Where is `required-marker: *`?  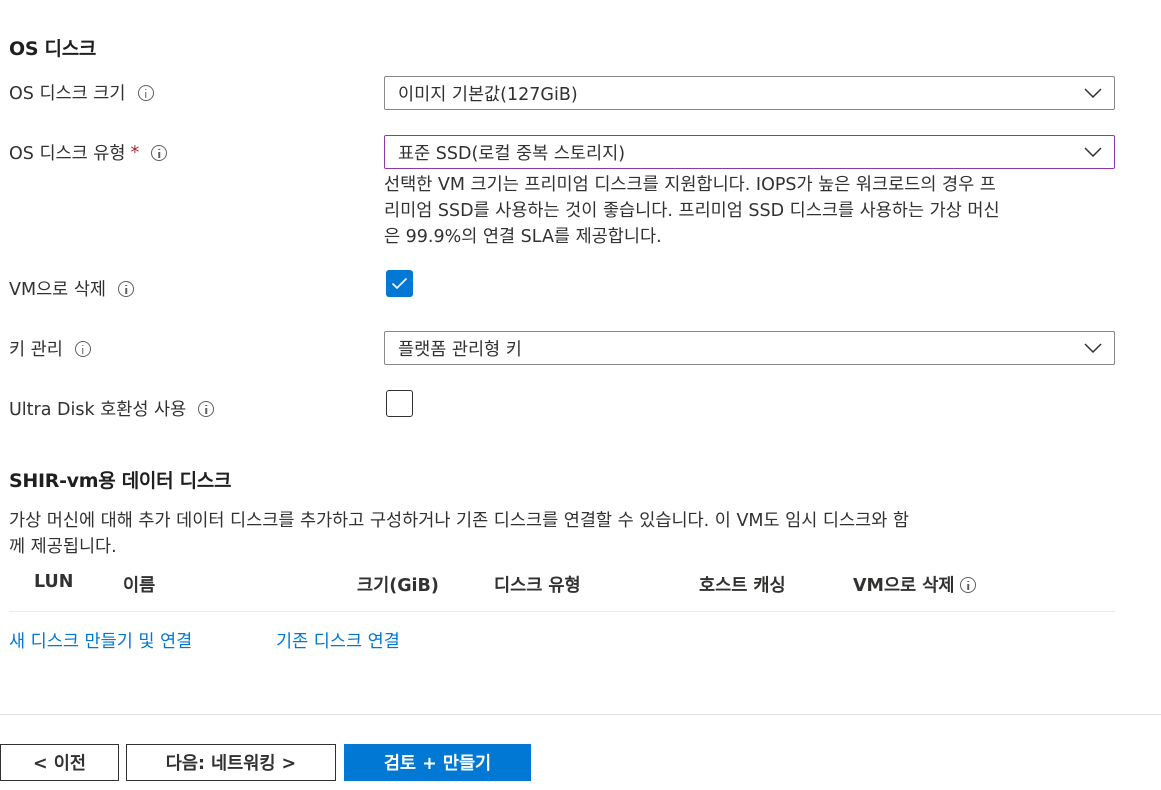
required-marker: * is located at coordinates (135, 152).